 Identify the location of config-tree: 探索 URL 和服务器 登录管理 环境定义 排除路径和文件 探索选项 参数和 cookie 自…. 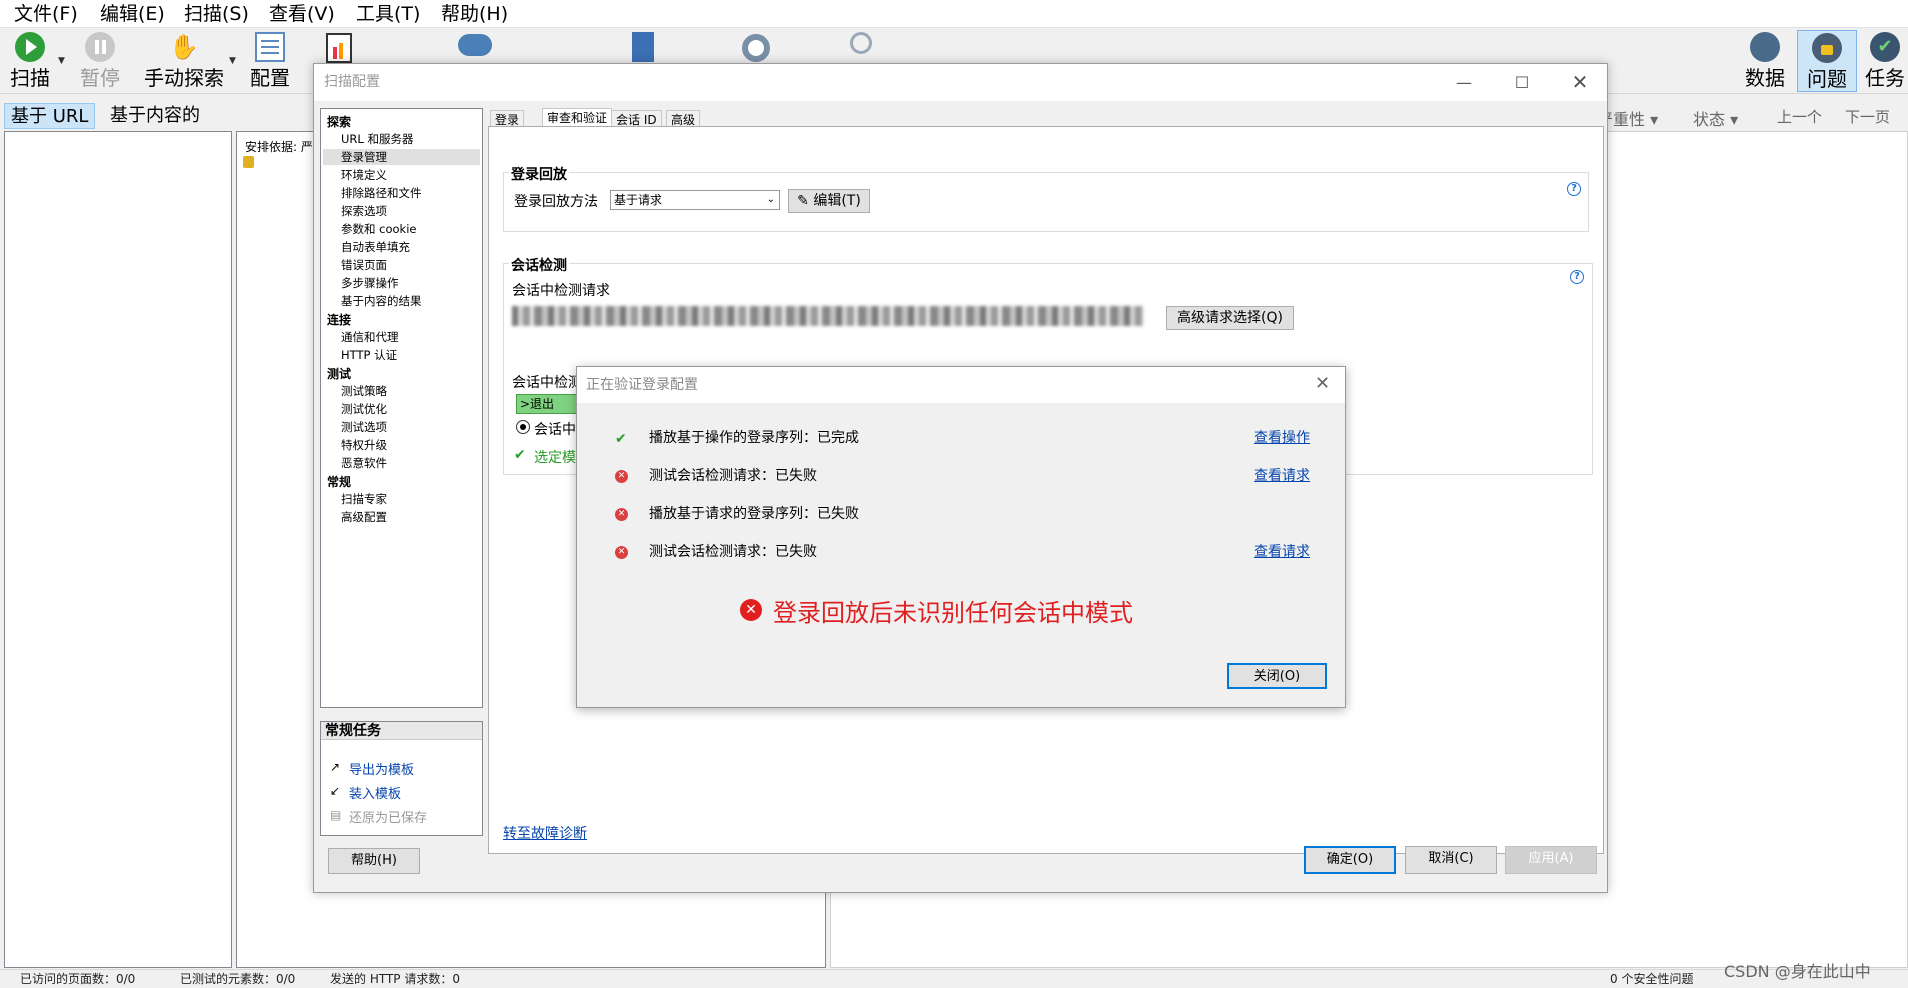
(401, 408).